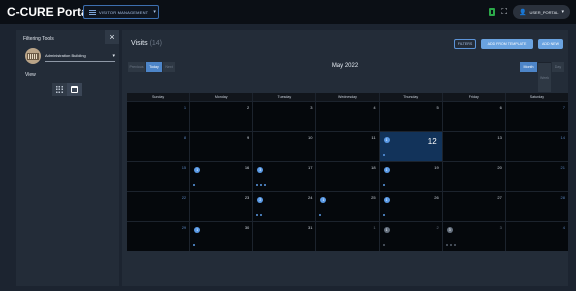  What do you see at coordinates (348, 97) in the screenshot?
I see `weekday-label: Wednesday` at bounding box center [348, 97].